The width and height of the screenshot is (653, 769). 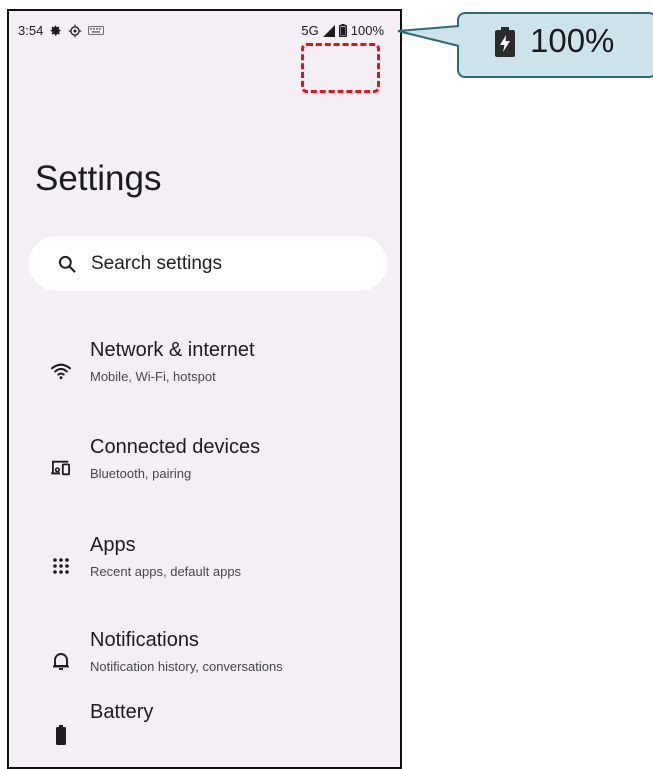 What do you see at coordinates (153, 376) in the screenshot?
I see `settings-item-subtitle: Mobile, Wi-Fi, hotspot` at bounding box center [153, 376].